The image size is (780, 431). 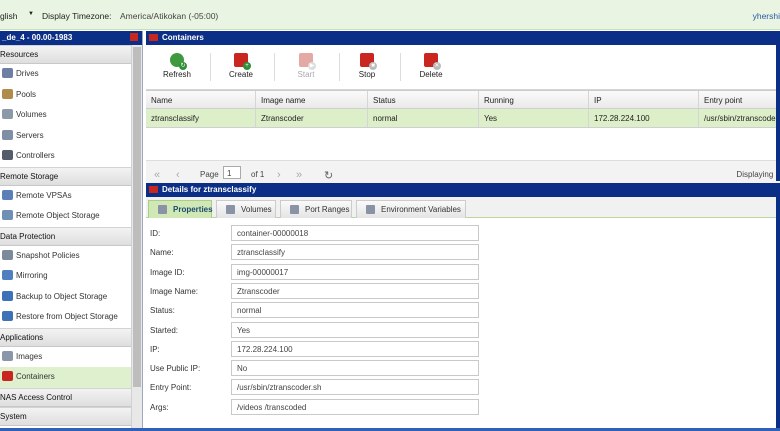 I want to click on details-title: Details for ztransclassify, so click(x=209, y=189).